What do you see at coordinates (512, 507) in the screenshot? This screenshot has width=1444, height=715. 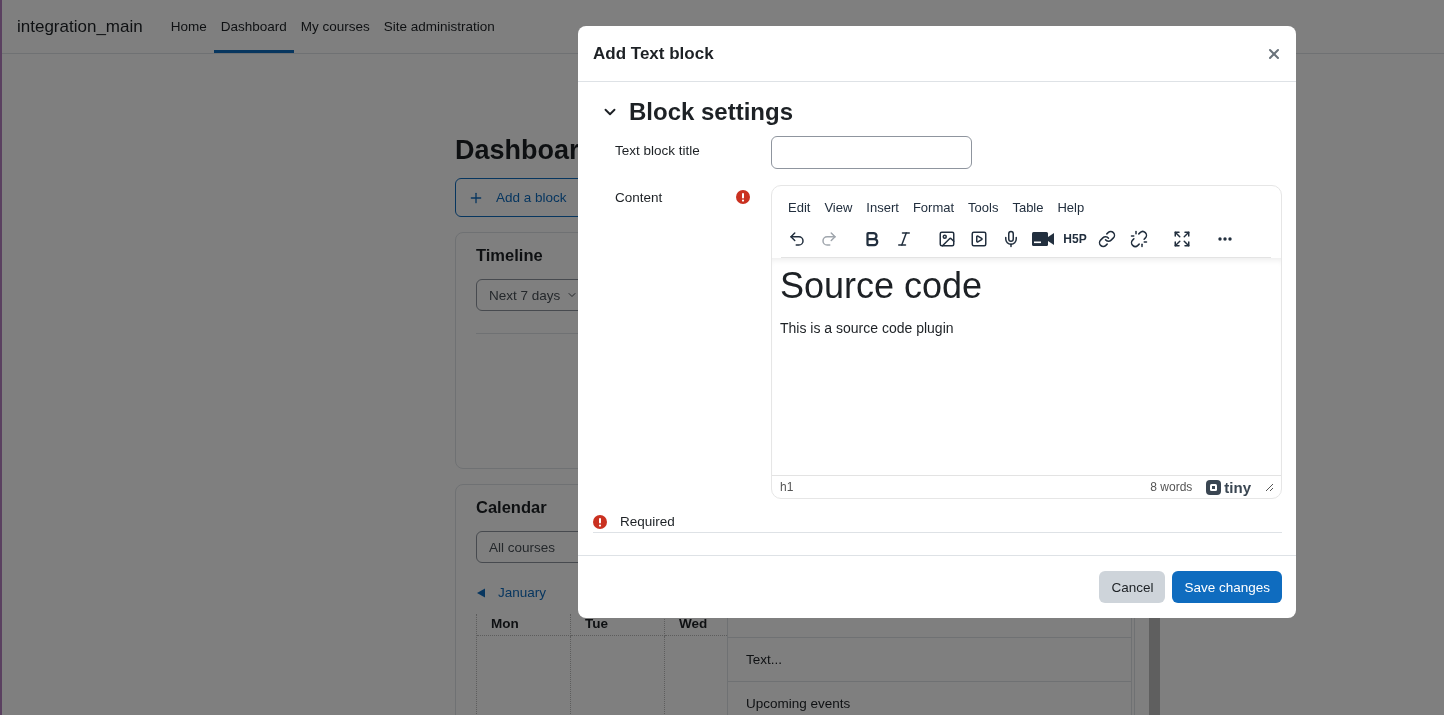 I see `card-title: Calendar` at bounding box center [512, 507].